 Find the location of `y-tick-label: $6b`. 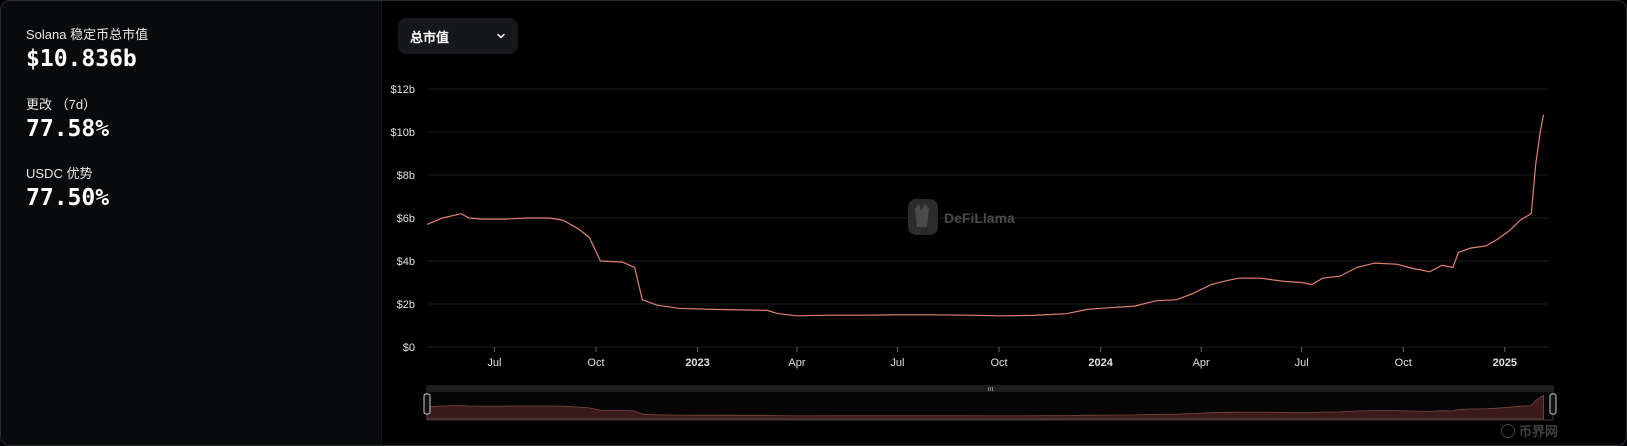

y-tick-label: $6b is located at coordinates (406, 219).